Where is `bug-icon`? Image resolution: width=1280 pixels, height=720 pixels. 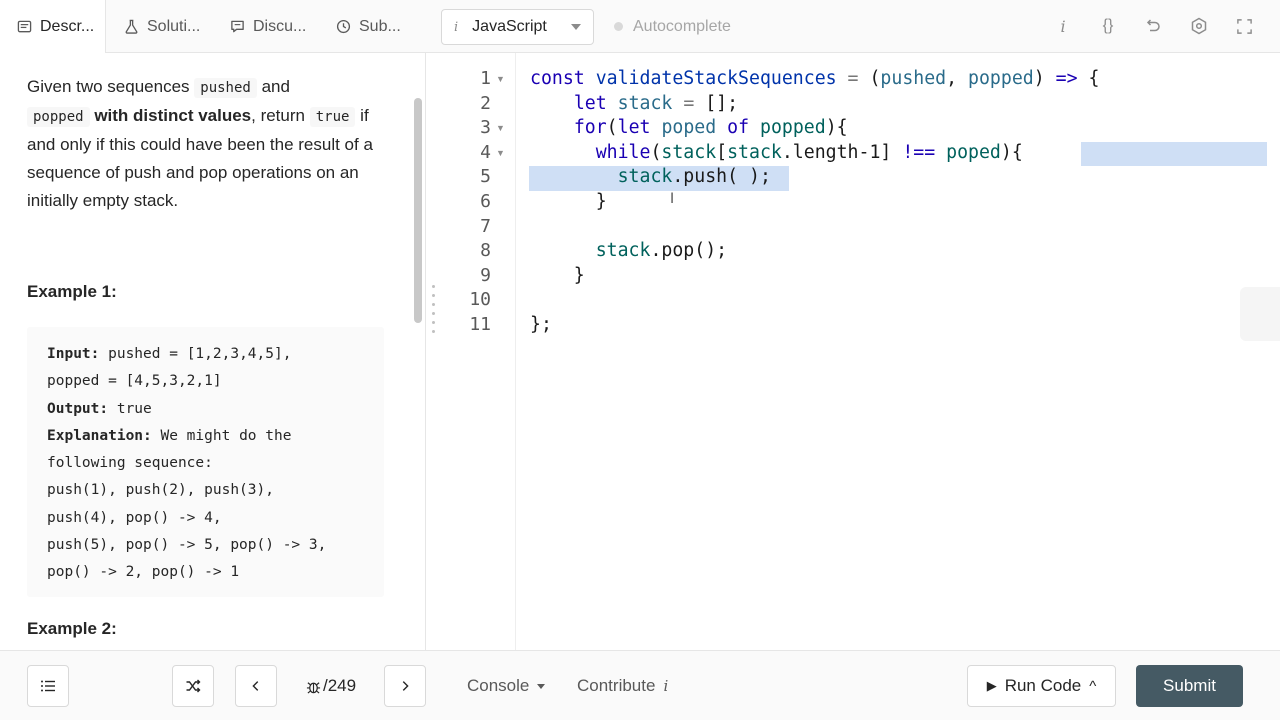 bug-icon is located at coordinates (313, 687).